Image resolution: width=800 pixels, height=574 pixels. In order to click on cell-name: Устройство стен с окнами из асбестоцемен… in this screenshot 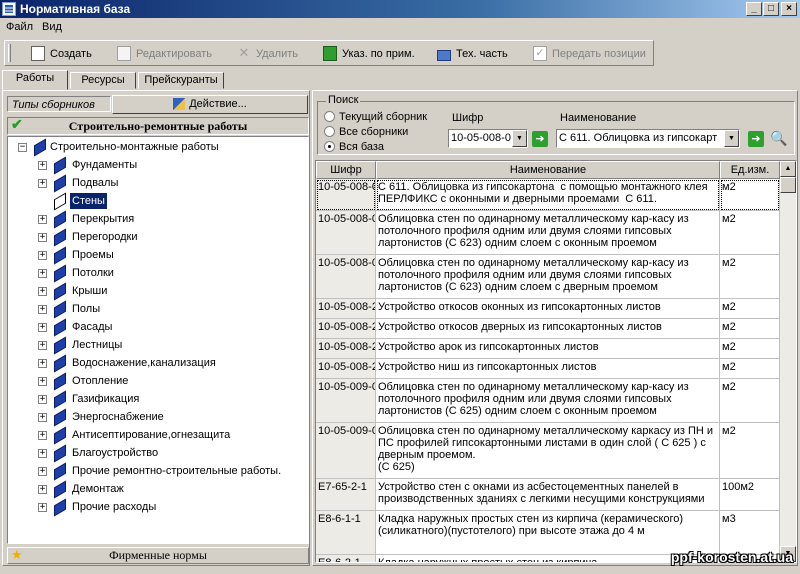, I will do `click(548, 495)`.